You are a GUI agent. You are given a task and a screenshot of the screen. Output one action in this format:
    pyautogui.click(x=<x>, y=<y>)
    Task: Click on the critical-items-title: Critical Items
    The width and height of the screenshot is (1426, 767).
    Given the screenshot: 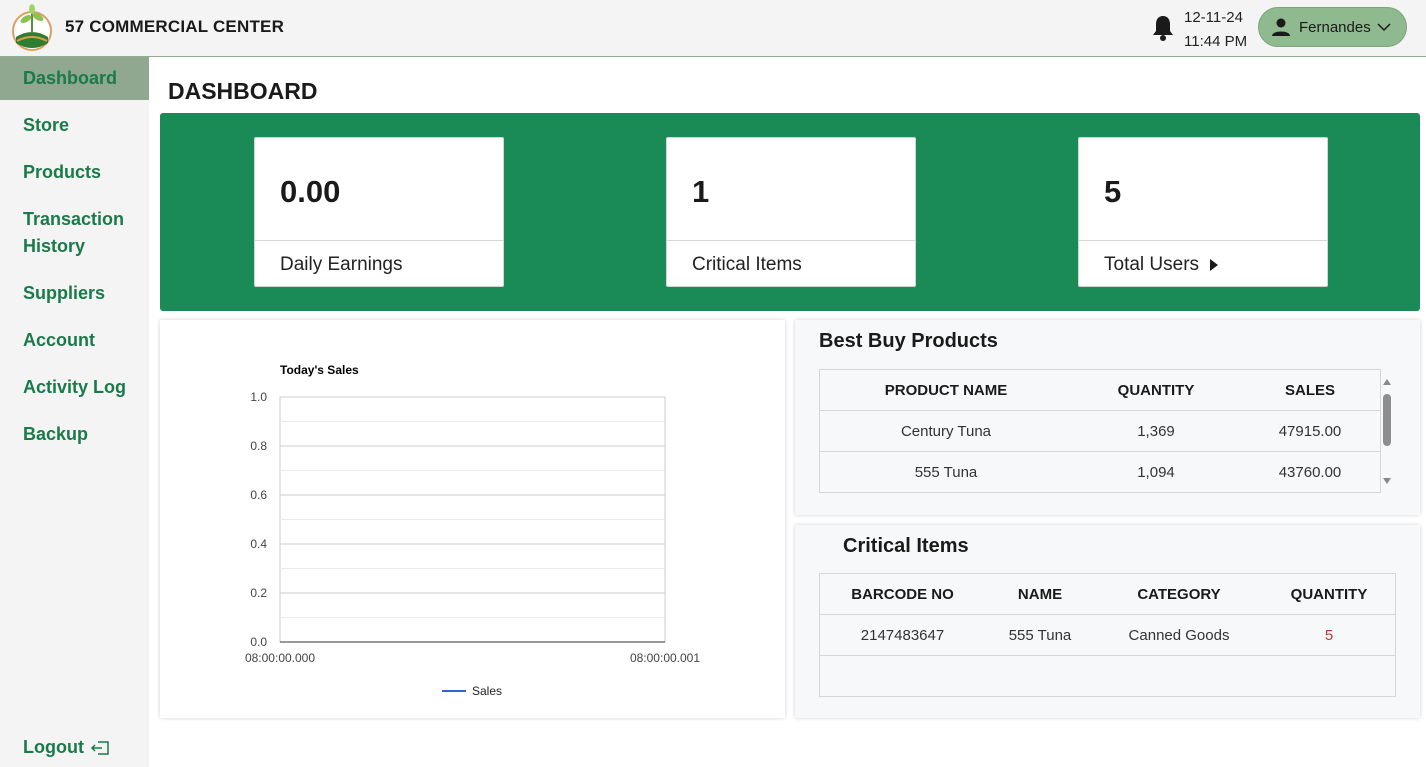 What is the action you would take?
    pyautogui.click(x=906, y=546)
    